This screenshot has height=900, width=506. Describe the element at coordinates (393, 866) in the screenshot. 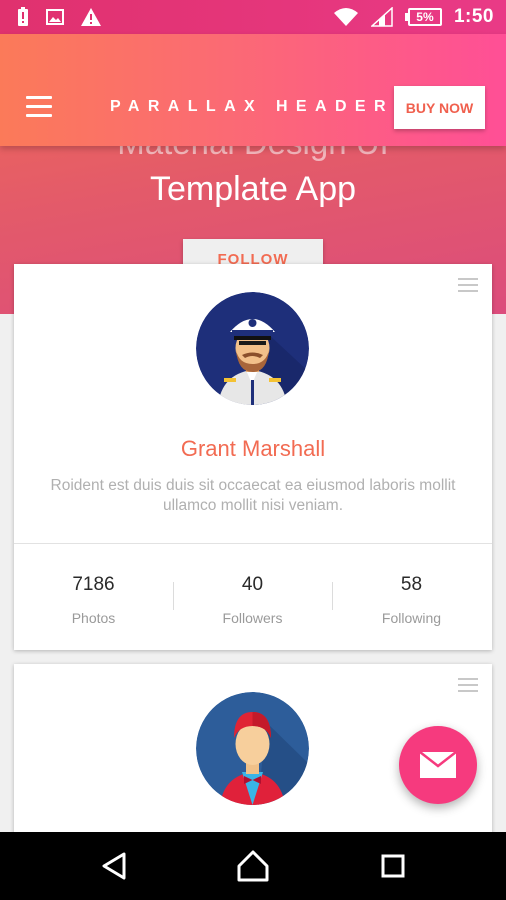

I see `recents-icon` at that location.